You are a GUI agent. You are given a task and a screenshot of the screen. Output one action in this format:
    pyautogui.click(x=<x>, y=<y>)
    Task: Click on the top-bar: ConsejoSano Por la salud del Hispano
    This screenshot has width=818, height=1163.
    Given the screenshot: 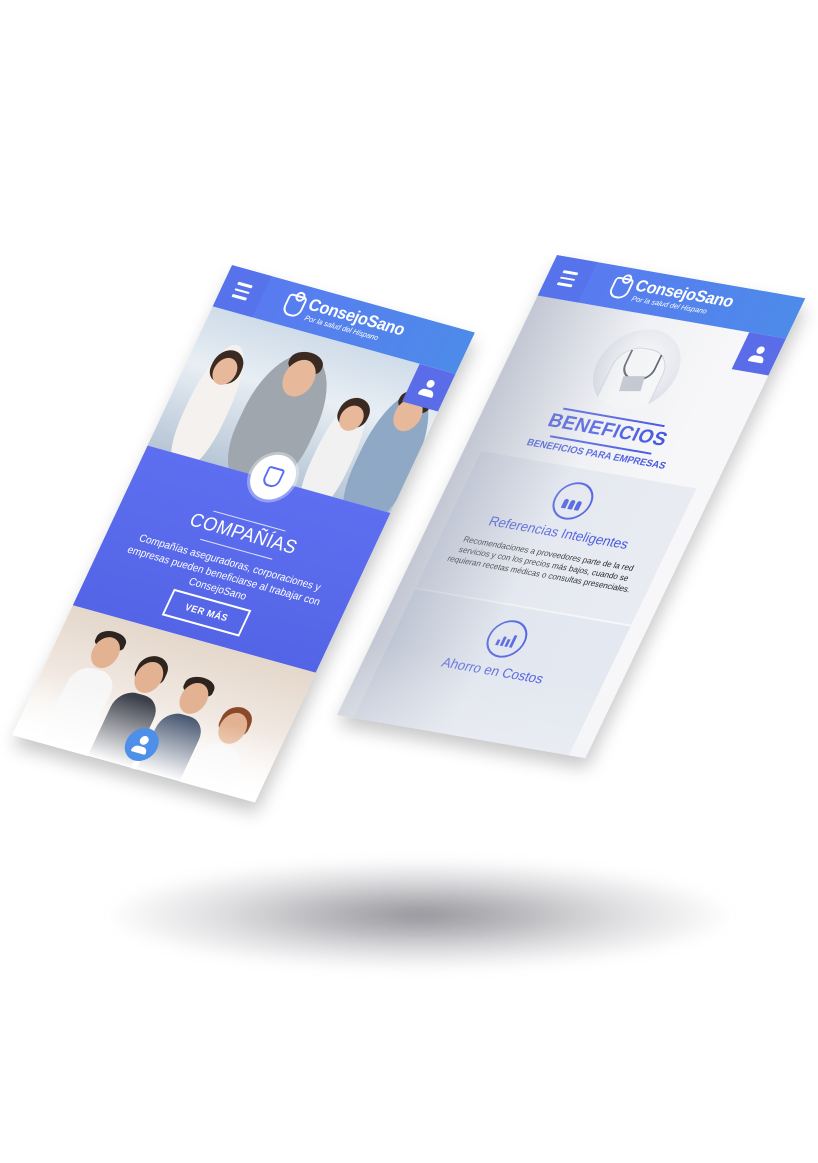 What is the action you would take?
    pyautogui.click(x=671, y=297)
    